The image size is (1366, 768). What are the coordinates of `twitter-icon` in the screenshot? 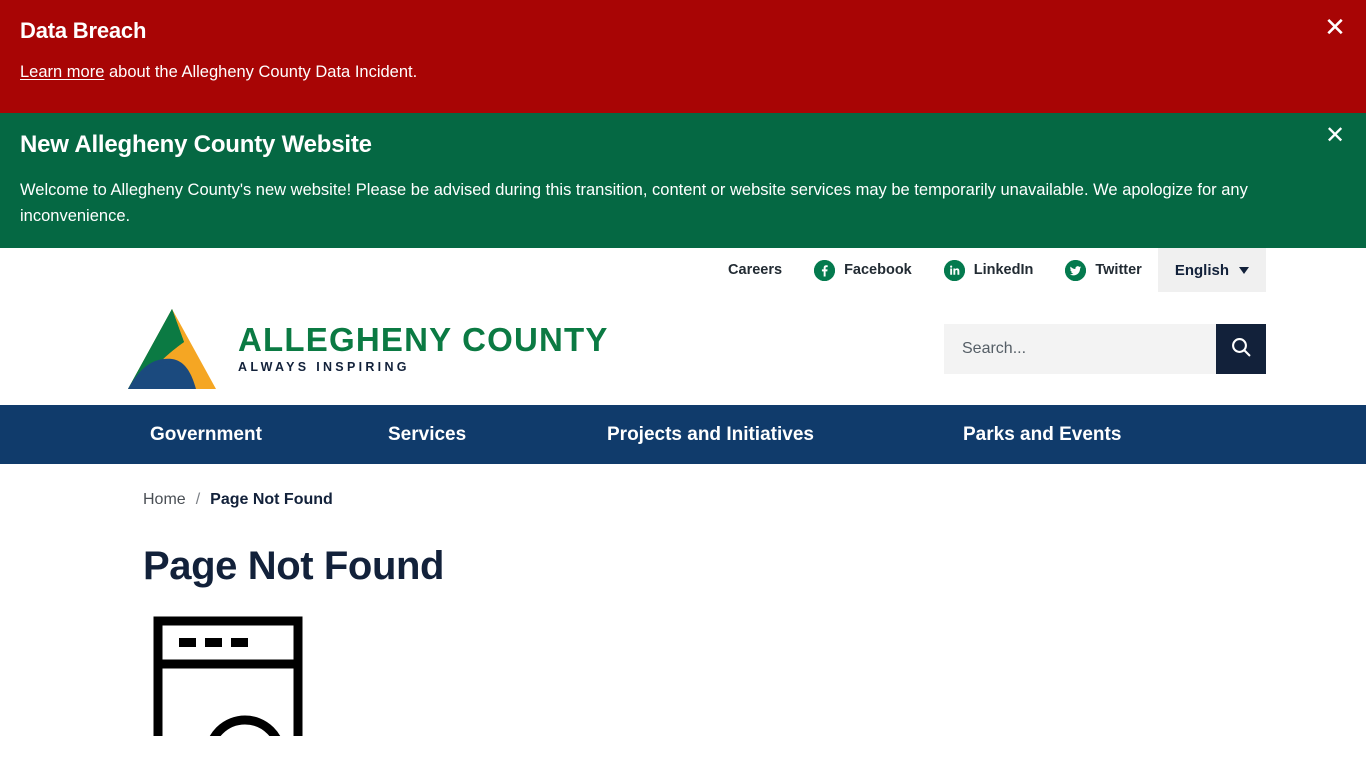 It's located at (1076, 270).